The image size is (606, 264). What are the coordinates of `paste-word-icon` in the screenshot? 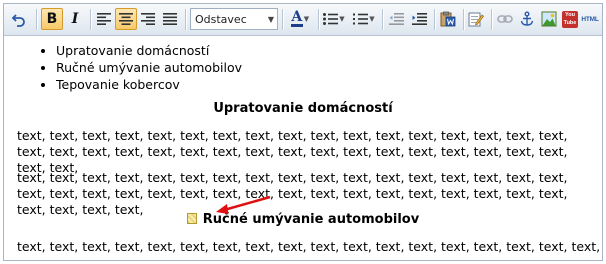 It's located at (448, 19).